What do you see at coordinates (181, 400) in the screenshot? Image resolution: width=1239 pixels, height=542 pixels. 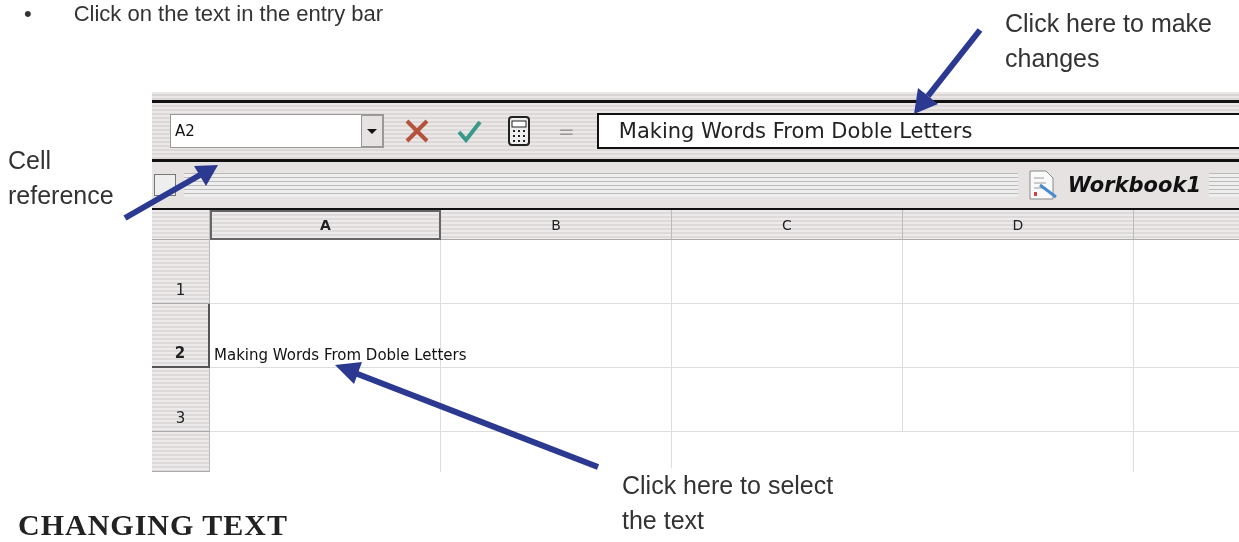 I see `row-header: 3` at bounding box center [181, 400].